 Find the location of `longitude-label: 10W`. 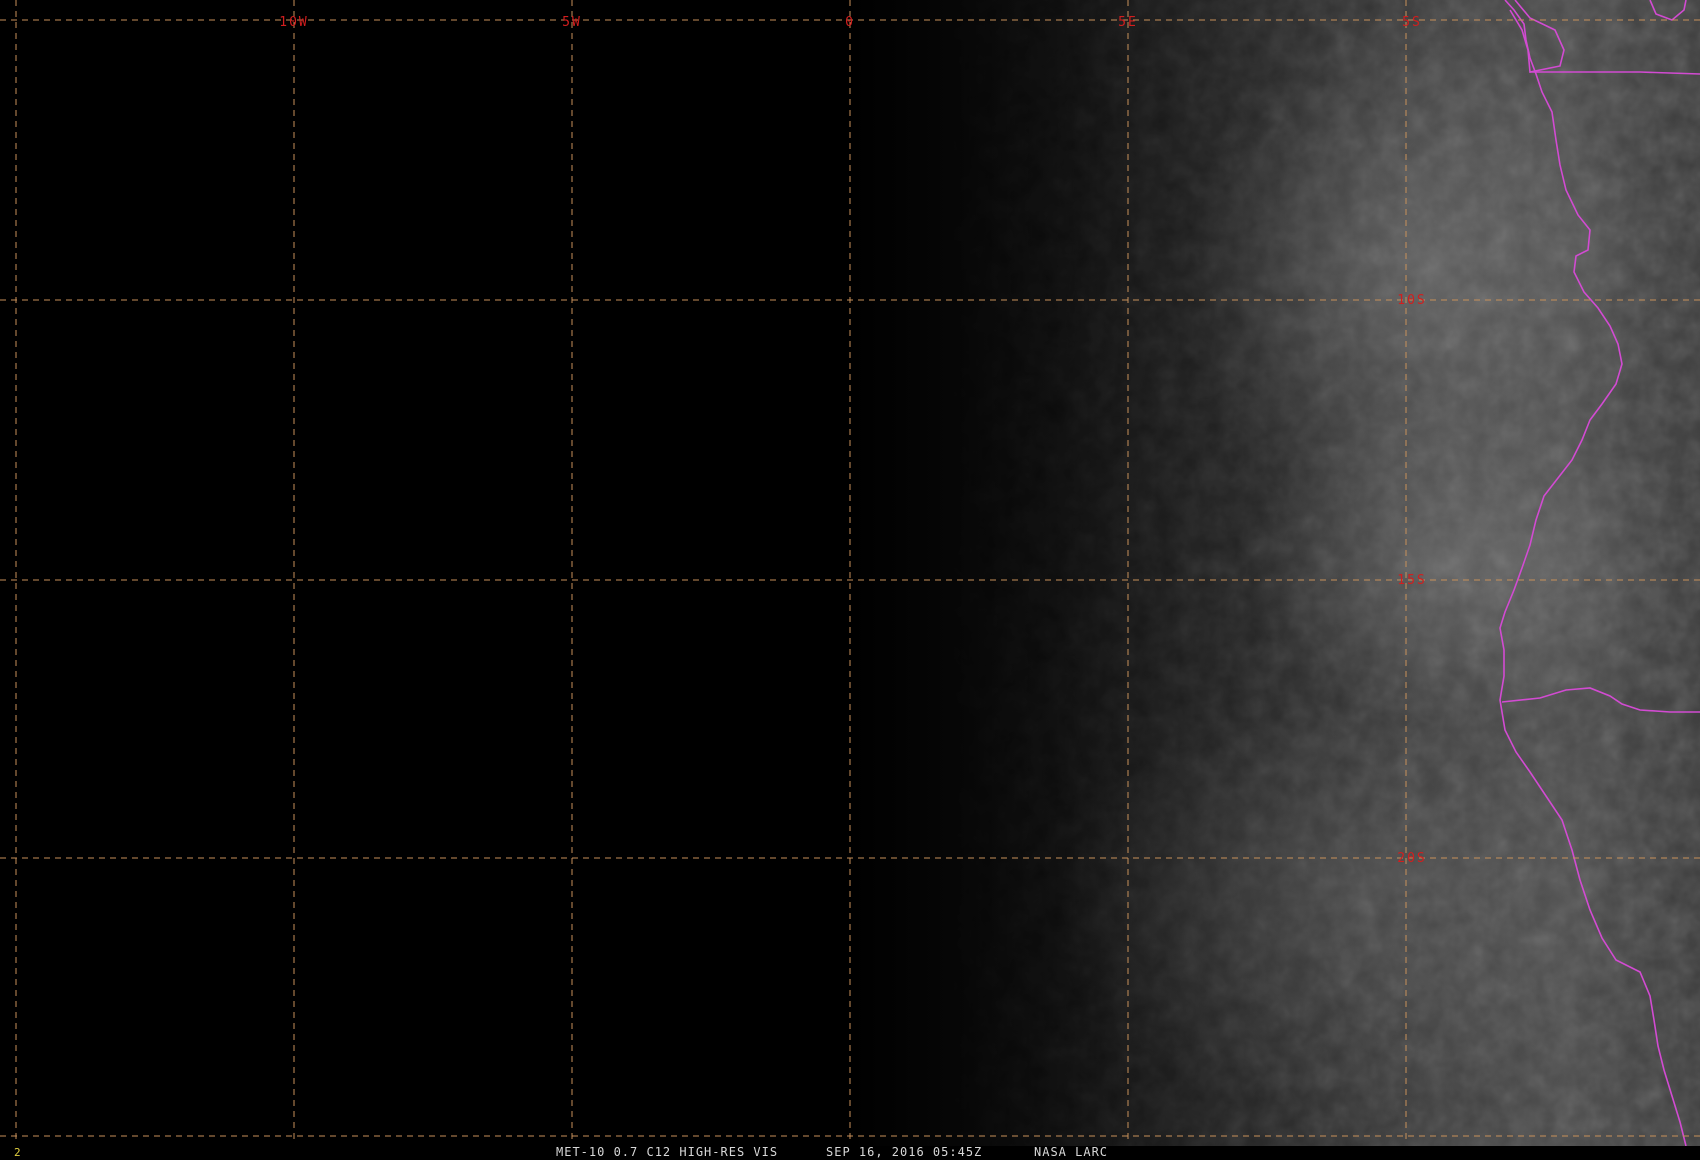

longitude-label: 10W is located at coordinates (293, 22).